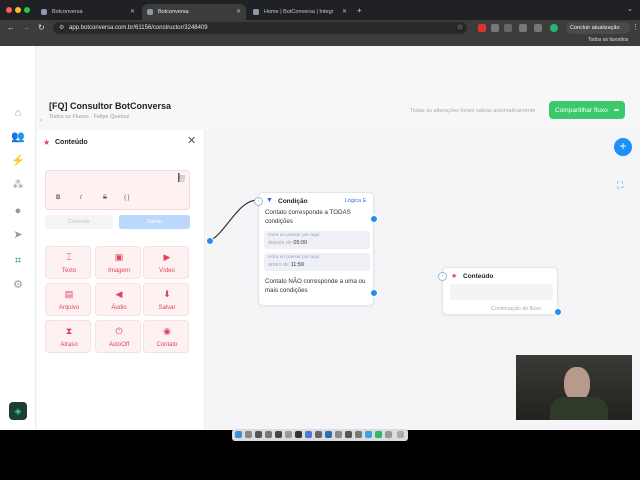 This screenshot has width=640, height=480. I want to click on save-button: Salvar, so click(154, 222).